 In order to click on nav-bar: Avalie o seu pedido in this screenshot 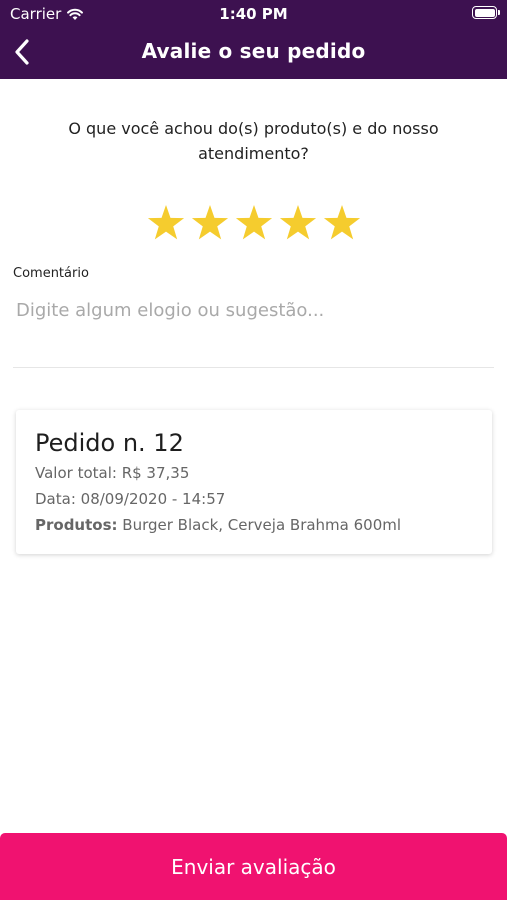, I will do `click(253, 53)`.